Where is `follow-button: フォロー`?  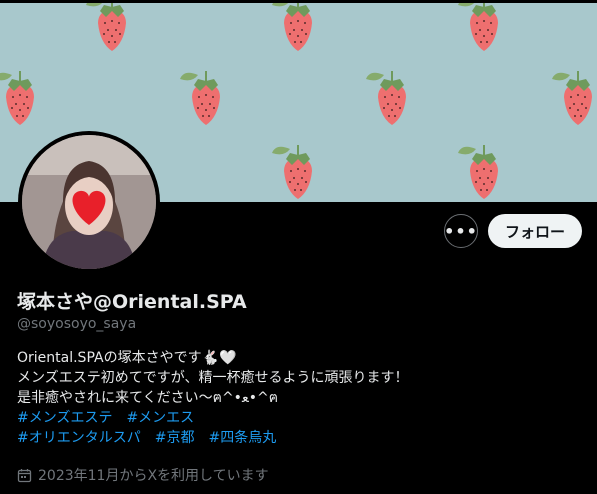
follow-button: フォロー is located at coordinates (535, 231).